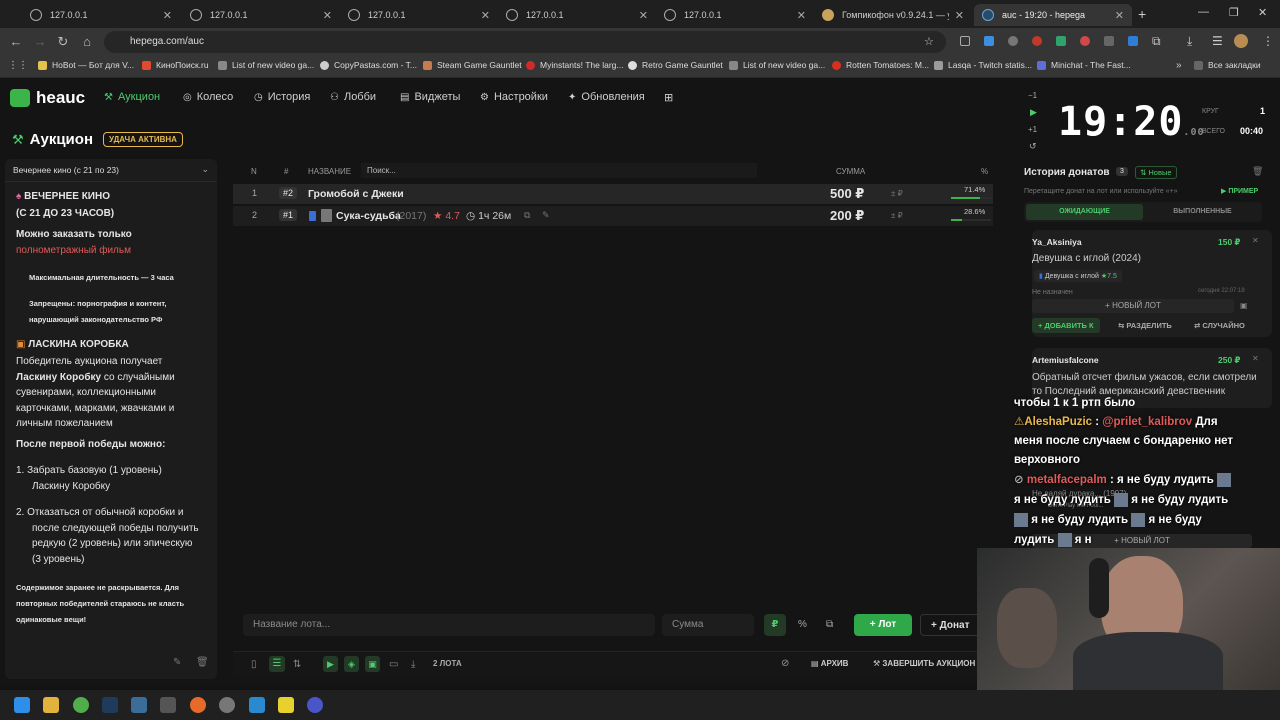  What do you see at coordinates (16, 41) in the screenshot?
I see `back-icon: ←` at bounding box center [16, 41].